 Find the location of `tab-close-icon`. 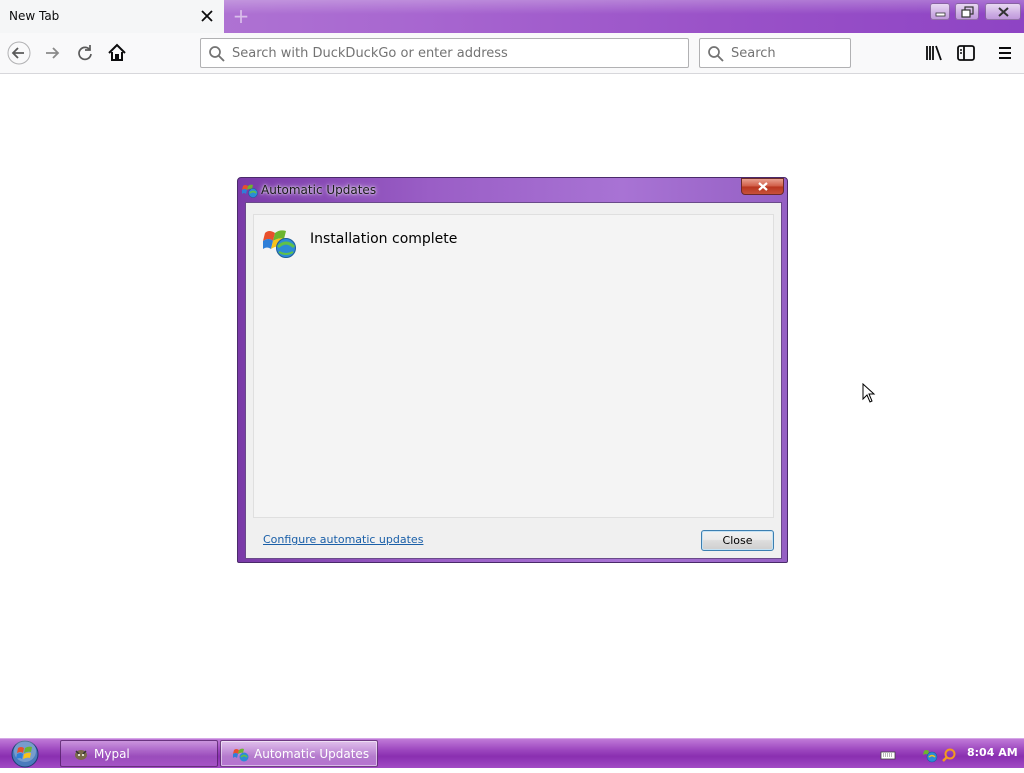

tab-close-icon is located at coordinates (207, 16).